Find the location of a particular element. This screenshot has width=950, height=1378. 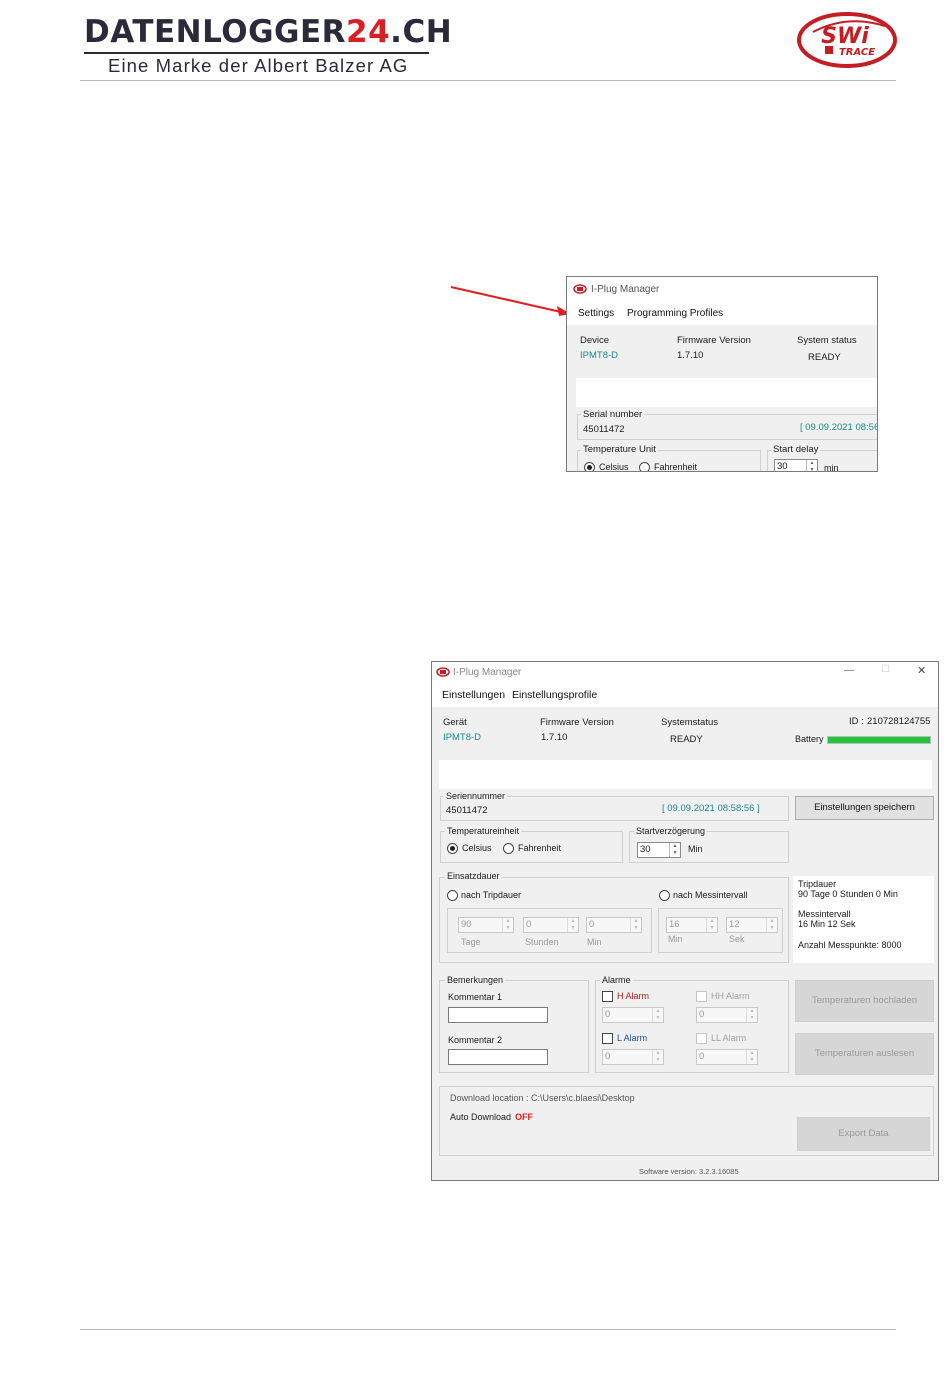

serial-label: Serial number is located at coordinates (613, 414).